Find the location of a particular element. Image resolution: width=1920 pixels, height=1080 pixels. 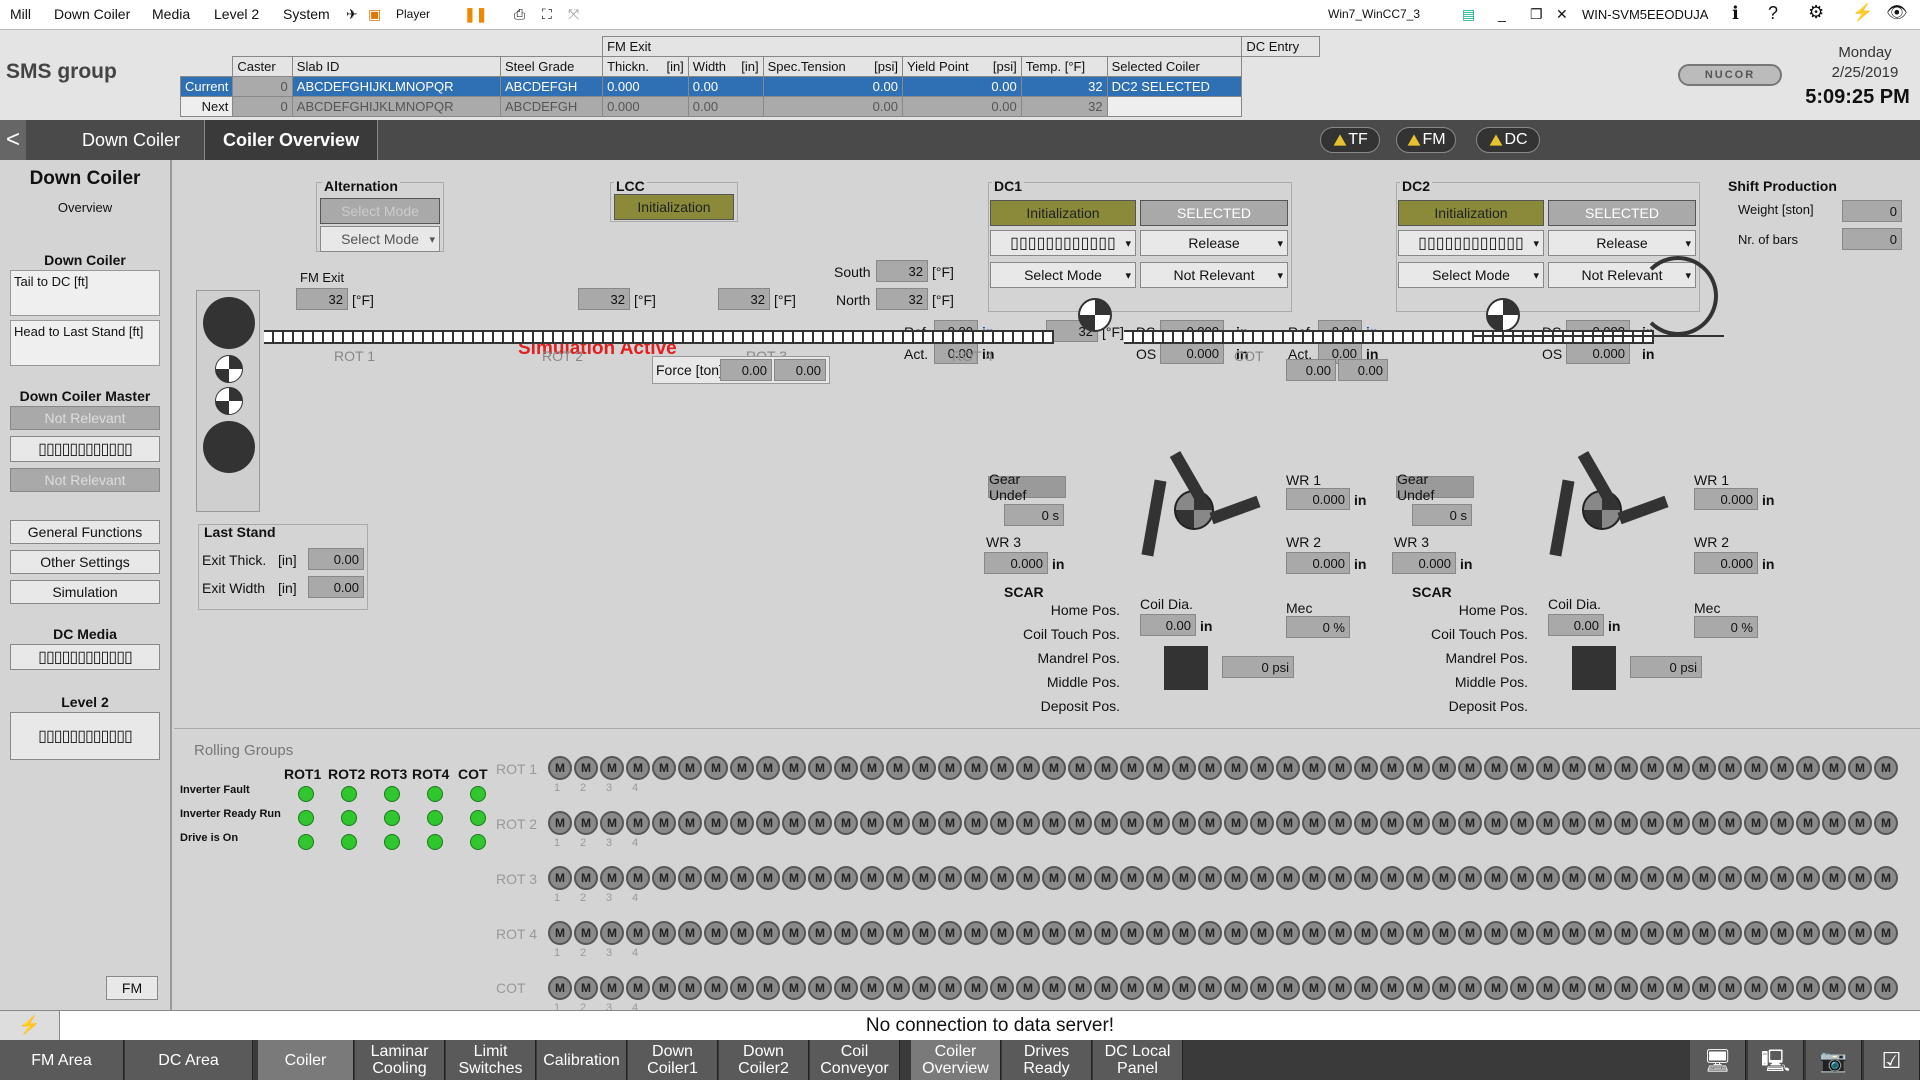

menu-level2: Level 2 is located at coordinates (236, 14).